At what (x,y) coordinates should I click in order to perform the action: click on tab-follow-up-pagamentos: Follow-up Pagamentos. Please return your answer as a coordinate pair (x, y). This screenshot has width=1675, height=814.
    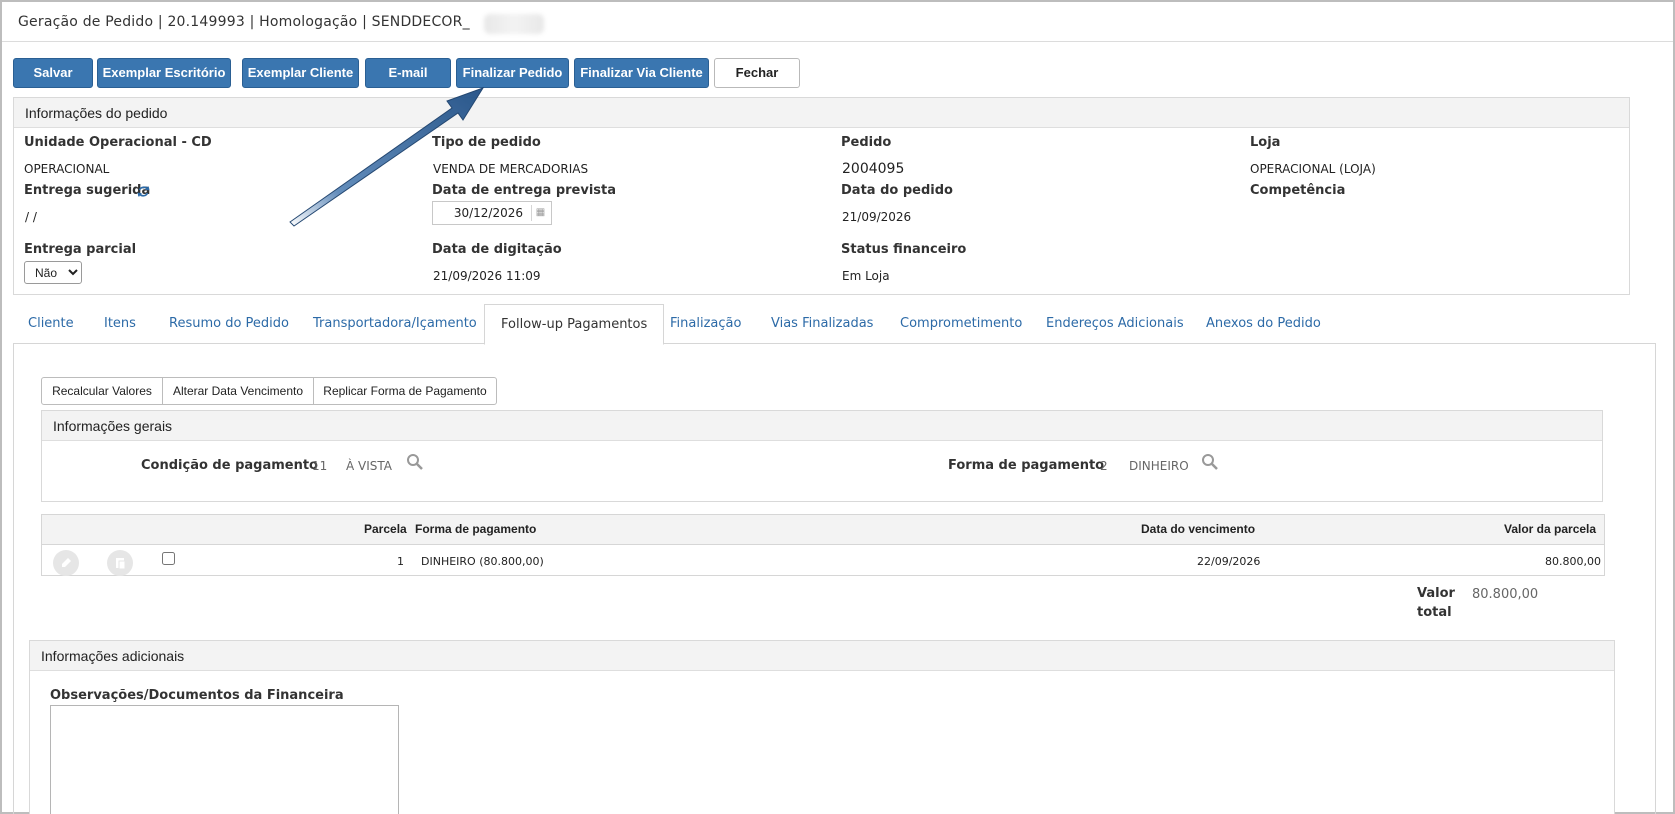
    Looking at the image, I should click on (574, 324).